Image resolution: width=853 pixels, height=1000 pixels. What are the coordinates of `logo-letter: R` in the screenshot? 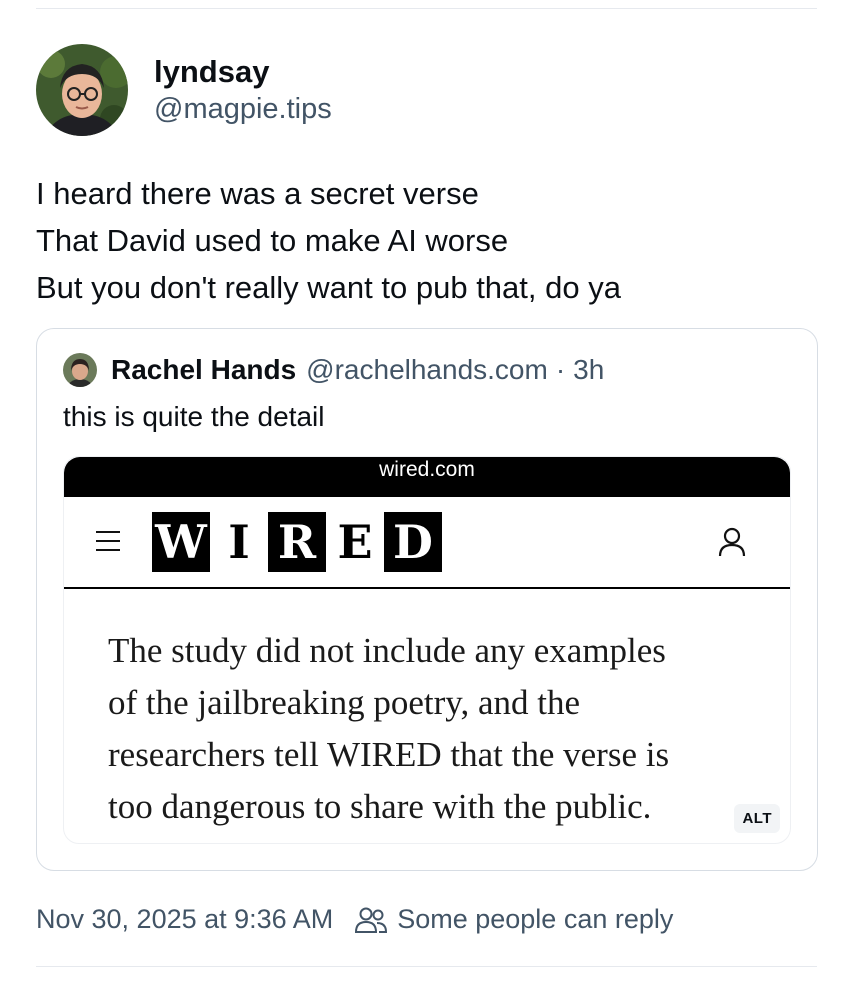 It's located at (297, 542).